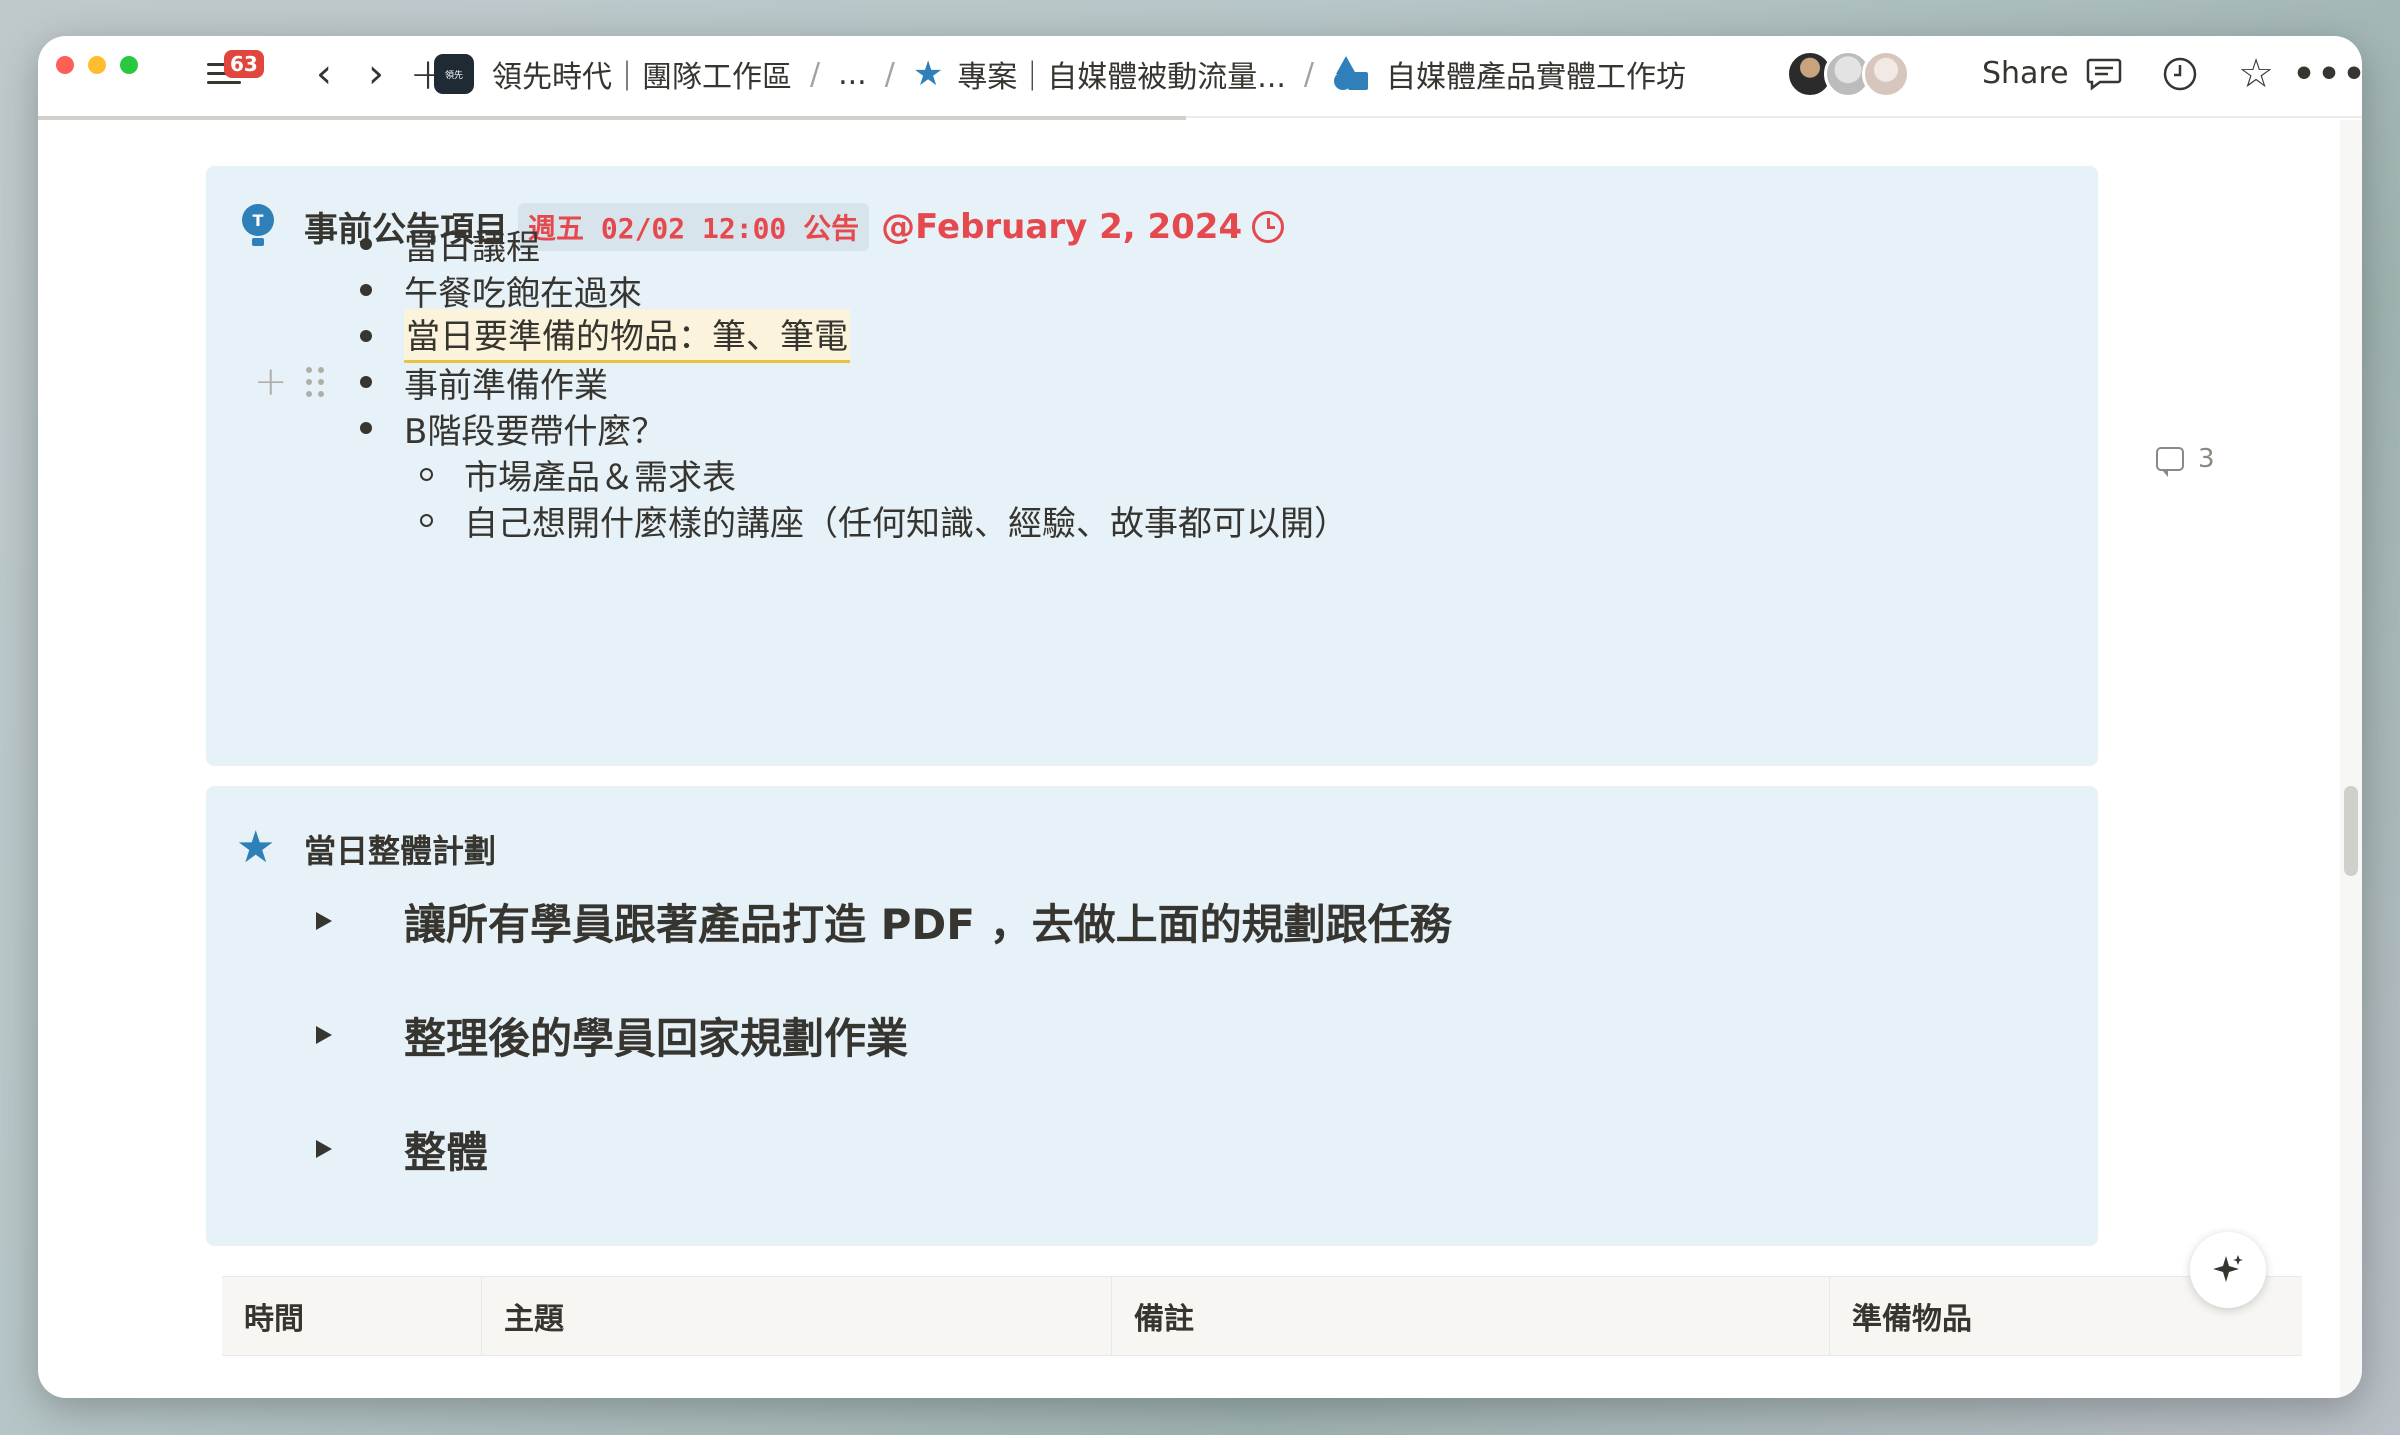 Image resolution: width=2400 pixels, height=1435 pixels. Describe the element at coordinates (1886, 74) in the screenshot. I see `avatar` at that location.